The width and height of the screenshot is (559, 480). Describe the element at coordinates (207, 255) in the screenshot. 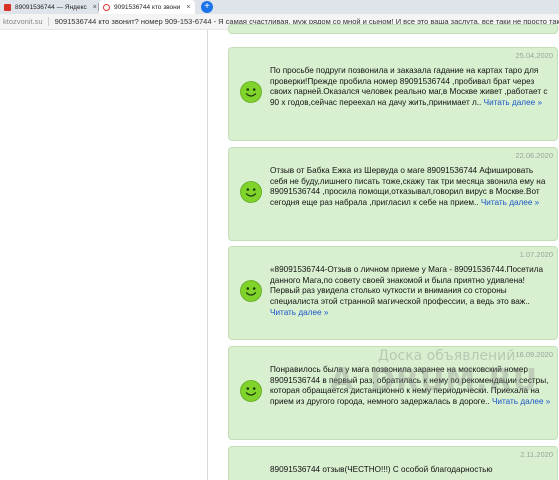

I see `column-divider` at that location.